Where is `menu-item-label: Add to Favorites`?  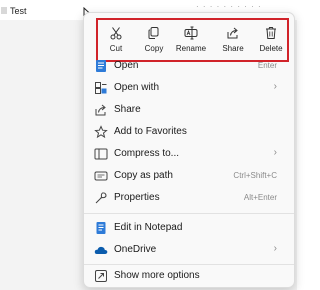
menu-item-label: Add to Favorites is located at coordinates (150, 131).